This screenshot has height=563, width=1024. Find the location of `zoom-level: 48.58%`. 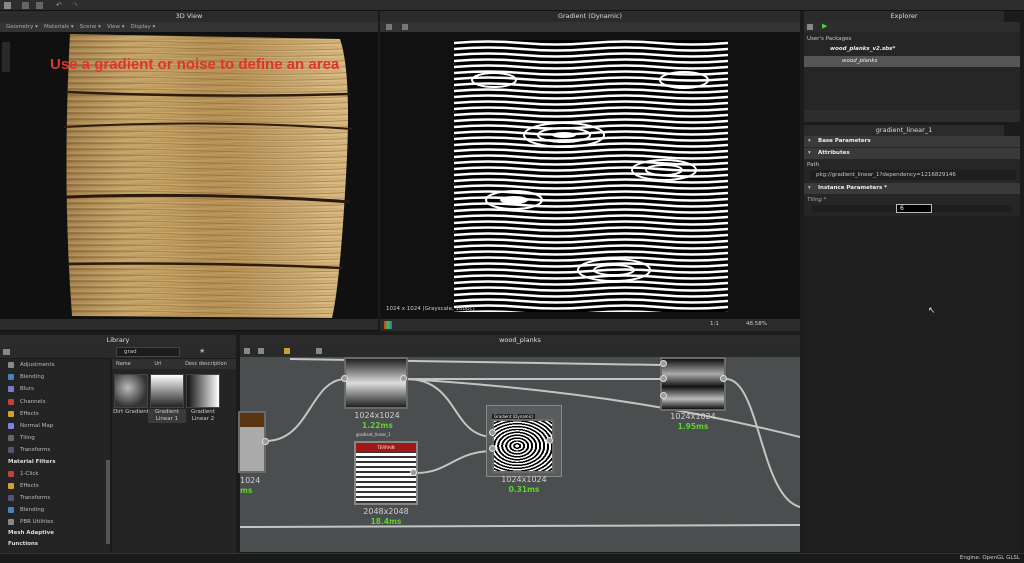

zoom-level: 48.58% is located at coordinates (756, 324).